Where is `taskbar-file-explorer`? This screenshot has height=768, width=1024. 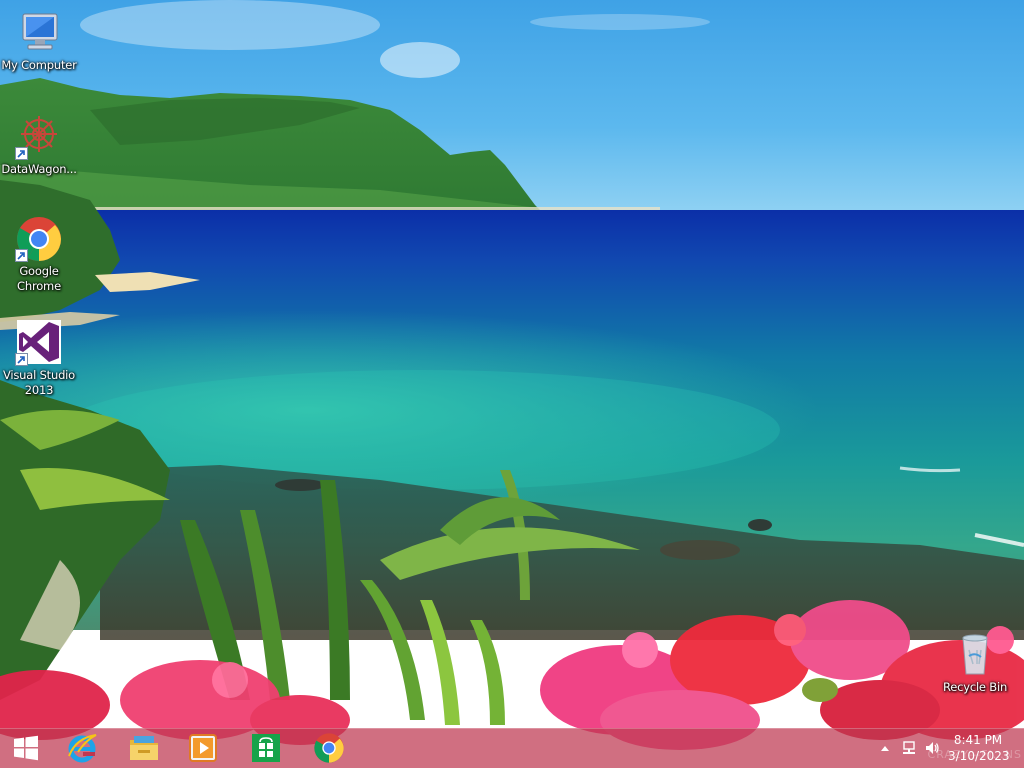 taskbar-file-explorer is located at coordinates (144, 748).